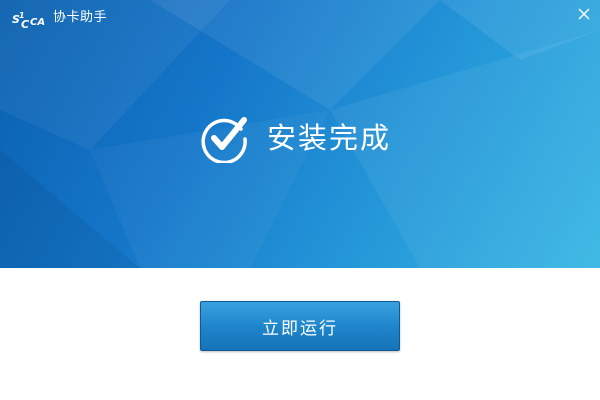 The width and height of the screenshot is (600, 400). What do you see at coordinates (329, 138) in the screenshot?
I see `install-status-text: 安装完成` at bounding box center [329, 138].